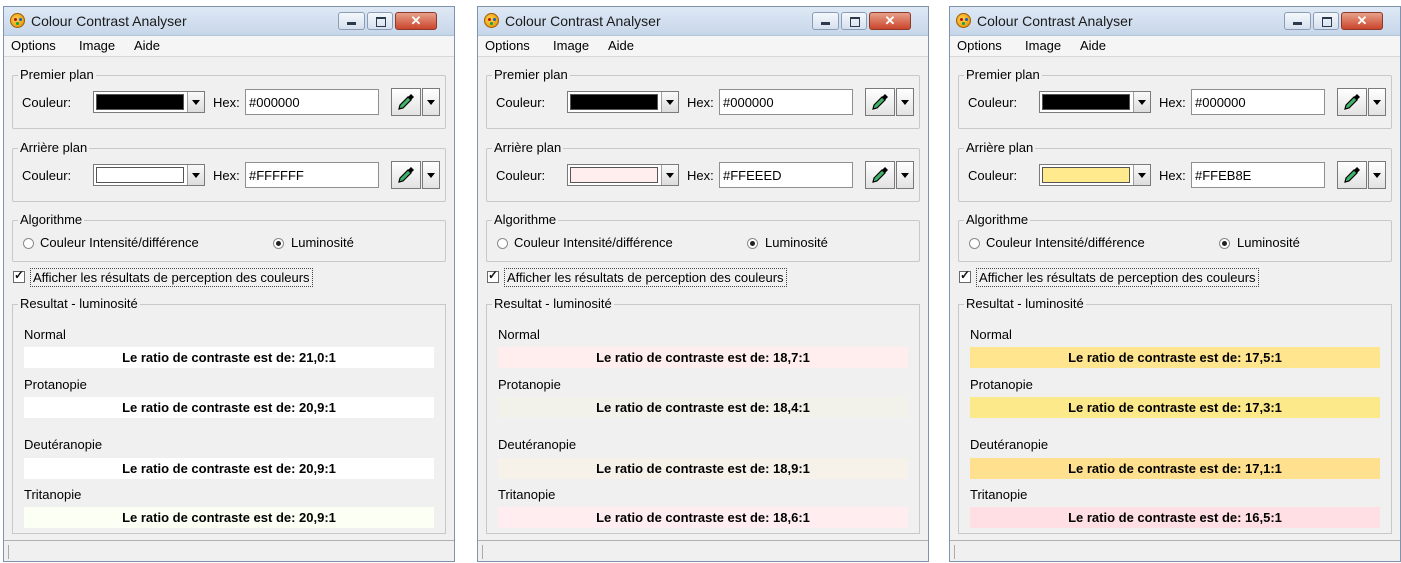  I want to click on foreground-legend: Premier plan, so click(1003, 75).